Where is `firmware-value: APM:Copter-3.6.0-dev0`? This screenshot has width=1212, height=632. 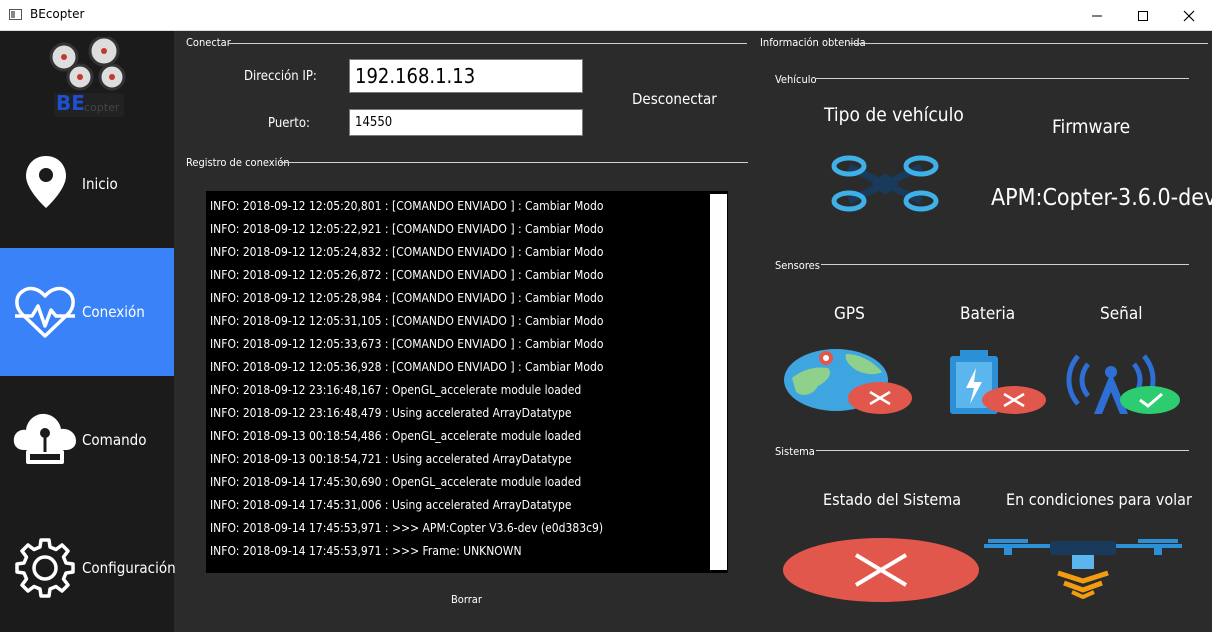
firmware-value: APM:Copter-3.6.0-dev0 is located at coordinates (1101, 198).